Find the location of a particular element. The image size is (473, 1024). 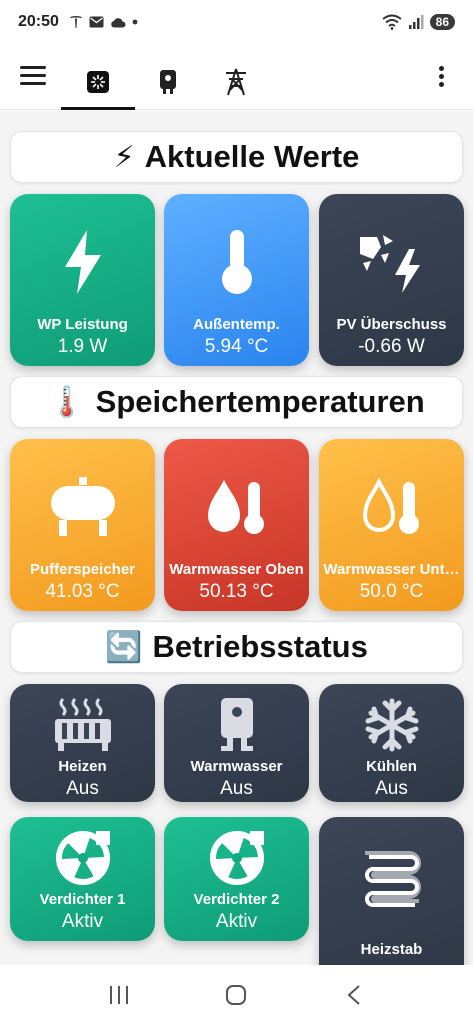

power-tower-icon is located at coordinates (236, 82).